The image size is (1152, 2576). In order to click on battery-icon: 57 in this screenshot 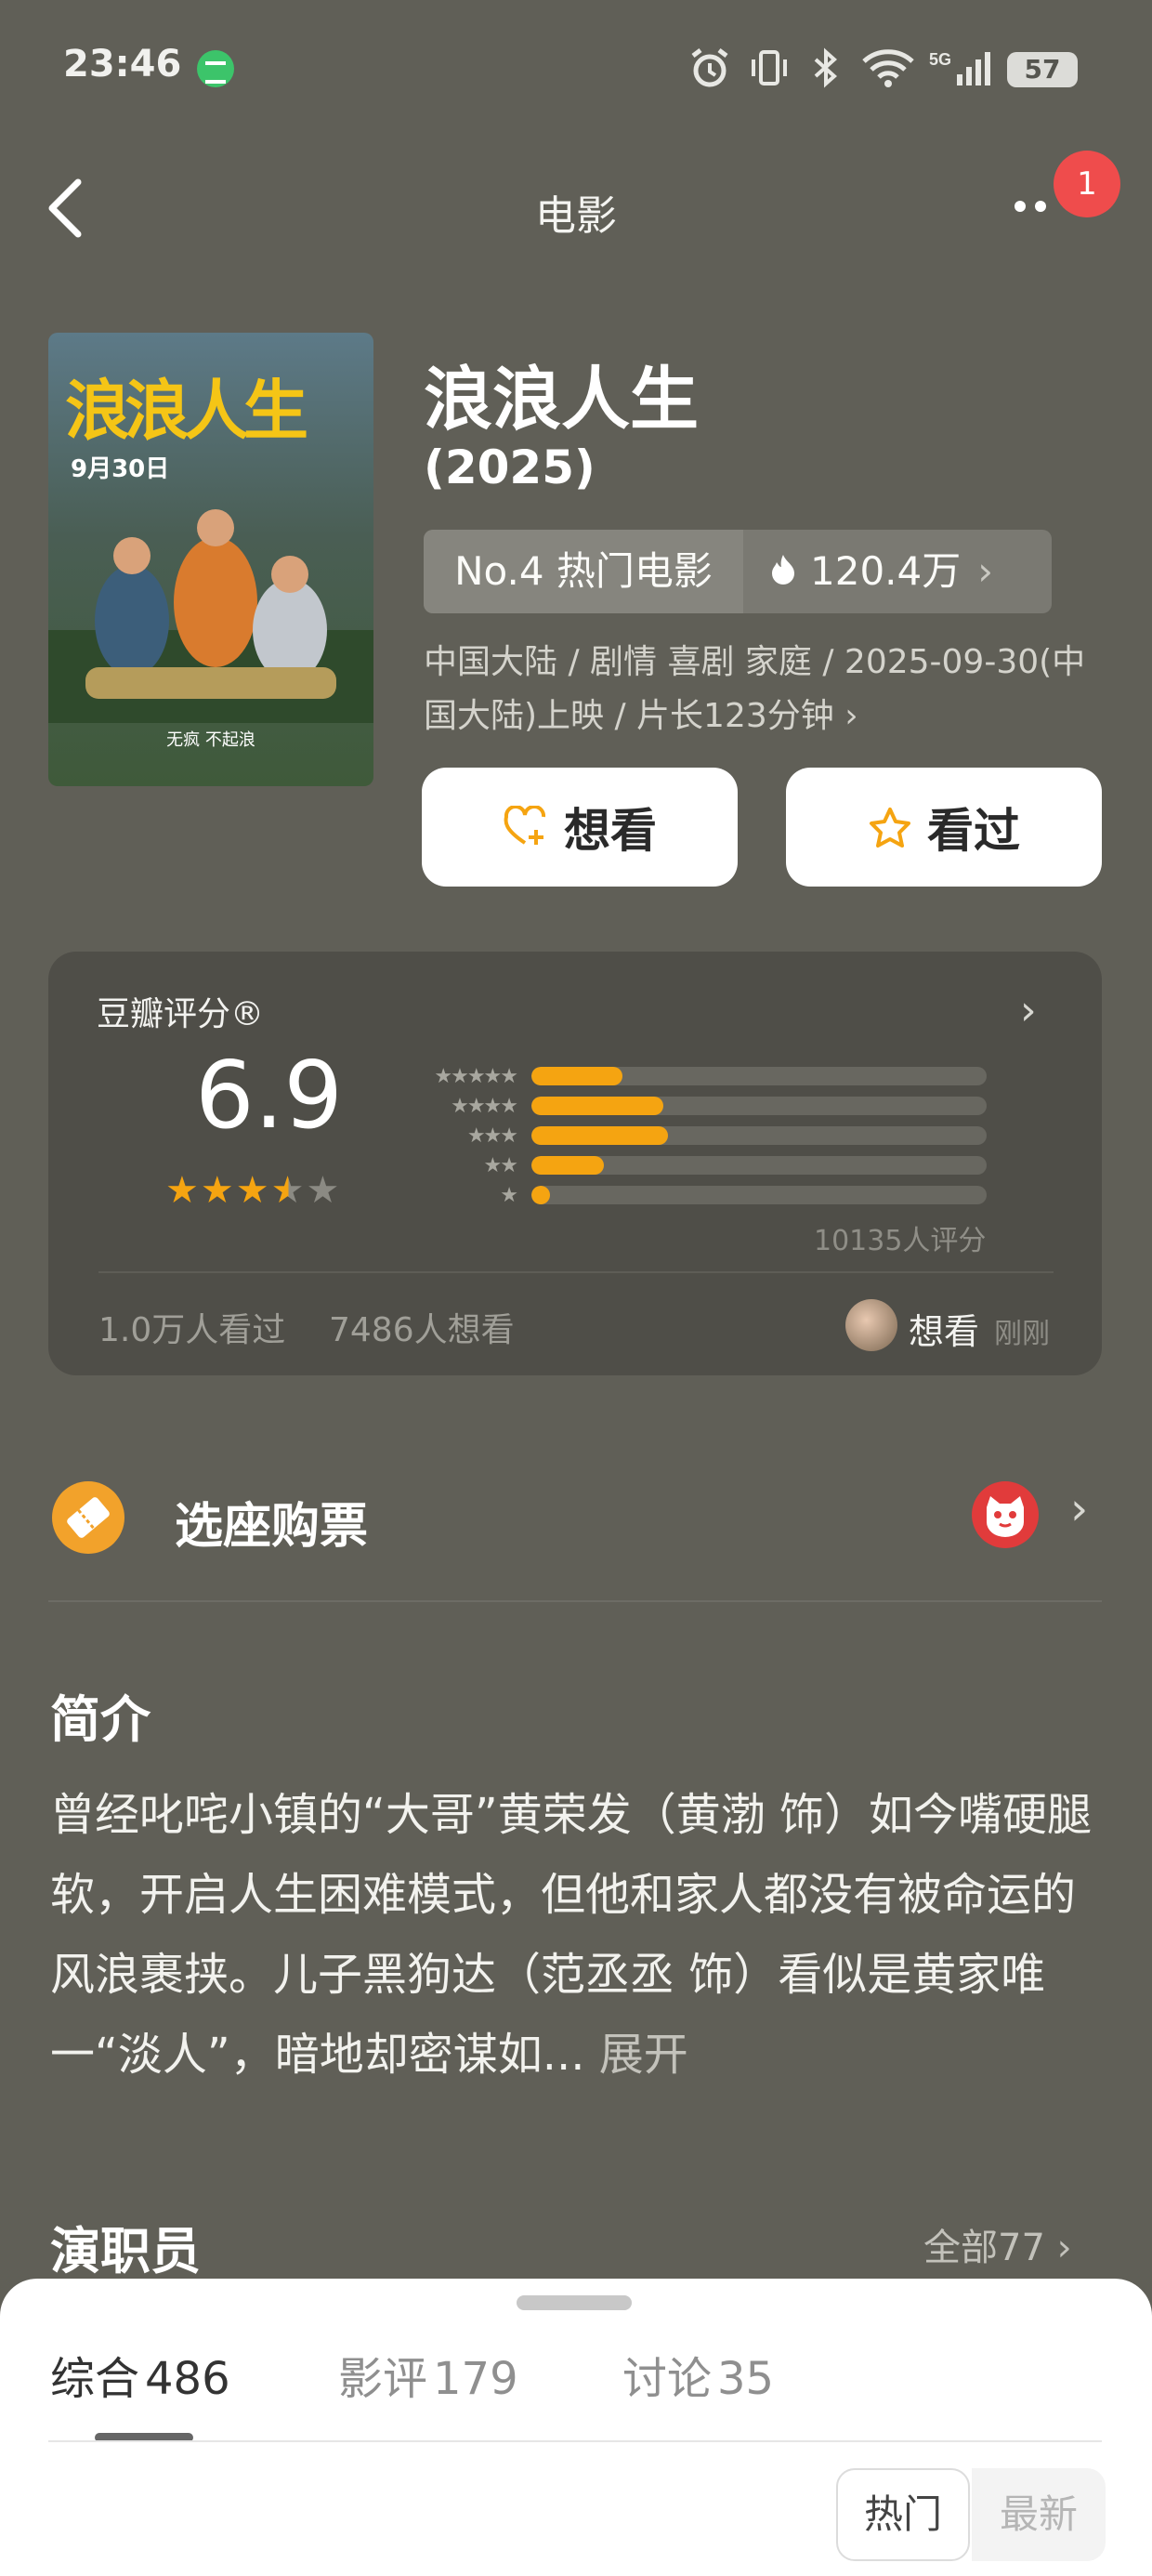, I will do `click(1042, 69)`.